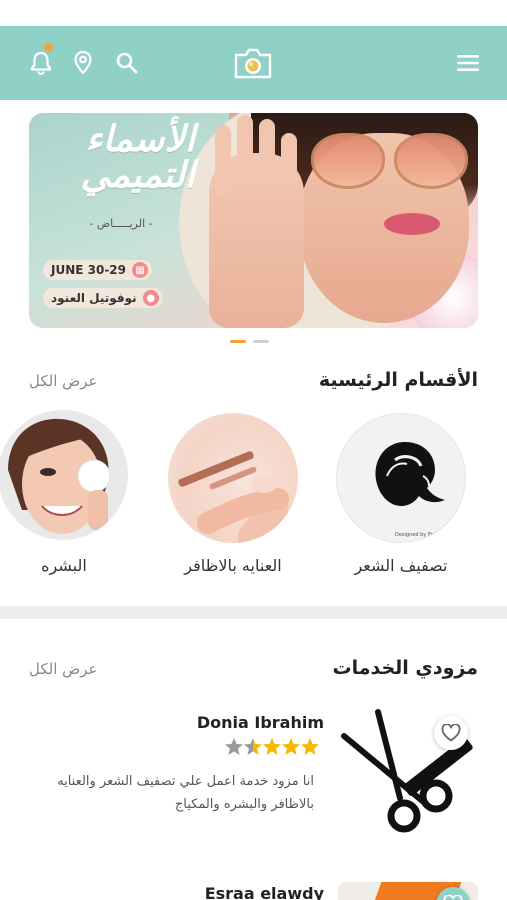 This screenshot has height=900, width=507. I want to click on providers-see-all-link: عرض الكل, so click(63, 669).